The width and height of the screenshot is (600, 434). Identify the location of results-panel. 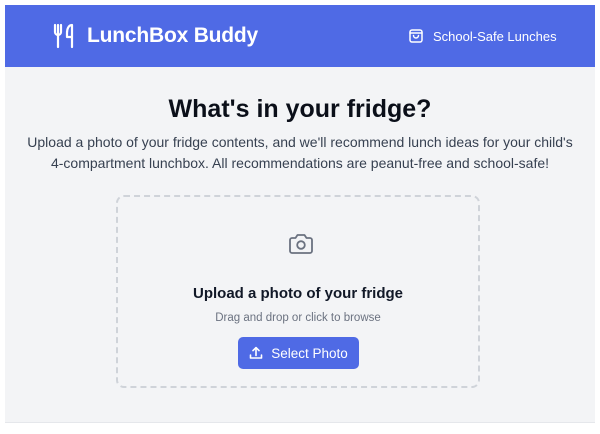
(300, 428).